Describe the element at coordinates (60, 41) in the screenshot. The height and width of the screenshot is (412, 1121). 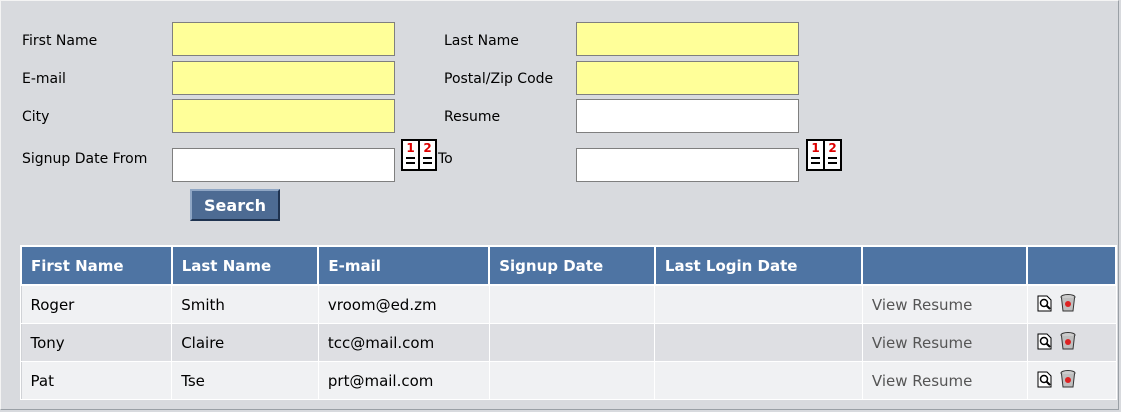
I see `first-name-label: First Name` at that location.